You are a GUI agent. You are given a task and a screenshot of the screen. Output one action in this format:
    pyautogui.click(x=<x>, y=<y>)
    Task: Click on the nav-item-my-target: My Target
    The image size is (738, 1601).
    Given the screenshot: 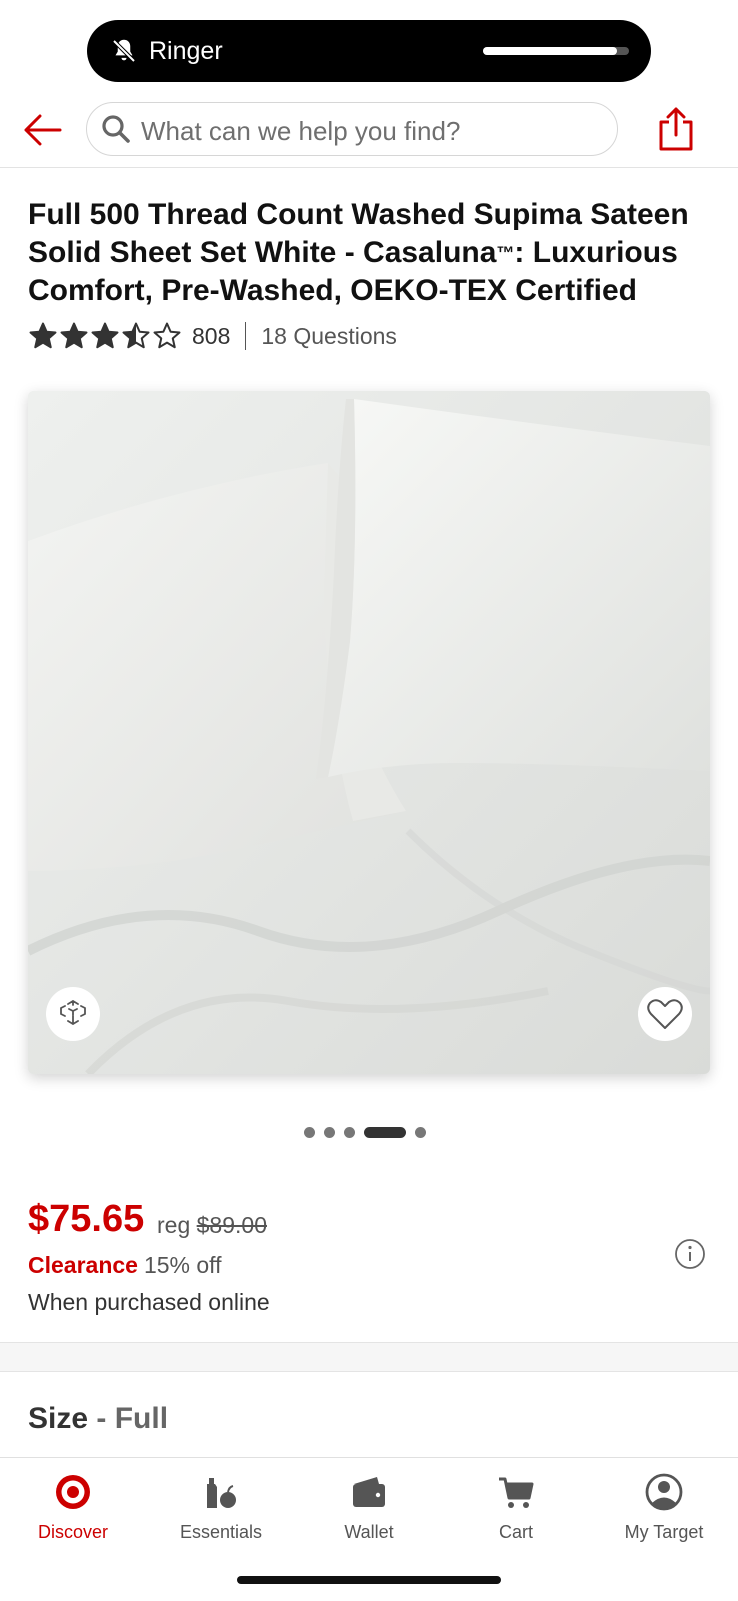 What is the action you would take?
    pyautogui.click(x=664, y=1507)
    